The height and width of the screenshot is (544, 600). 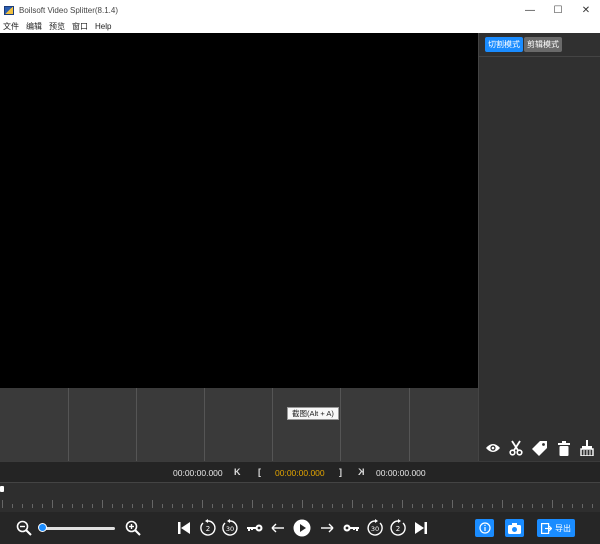 What do you see at coordinates (543, 44) in the screenshot?
I see `tab-edit-mode: 剪辑模式` at bounding box center [543, 44].